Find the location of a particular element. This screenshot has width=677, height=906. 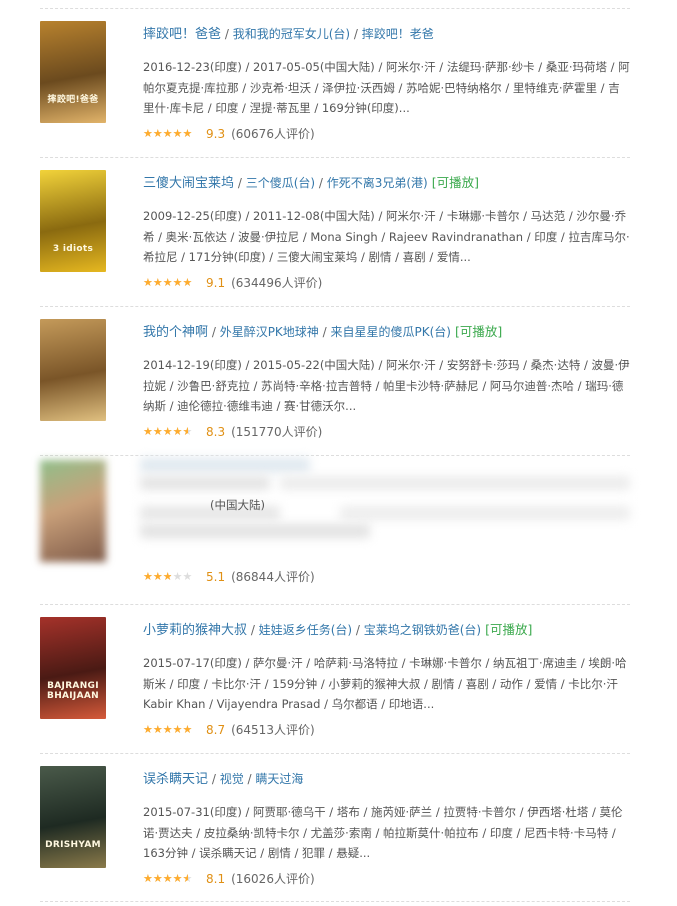

blurred-entry: (中国大陆) is located at coordinates (335, 530).